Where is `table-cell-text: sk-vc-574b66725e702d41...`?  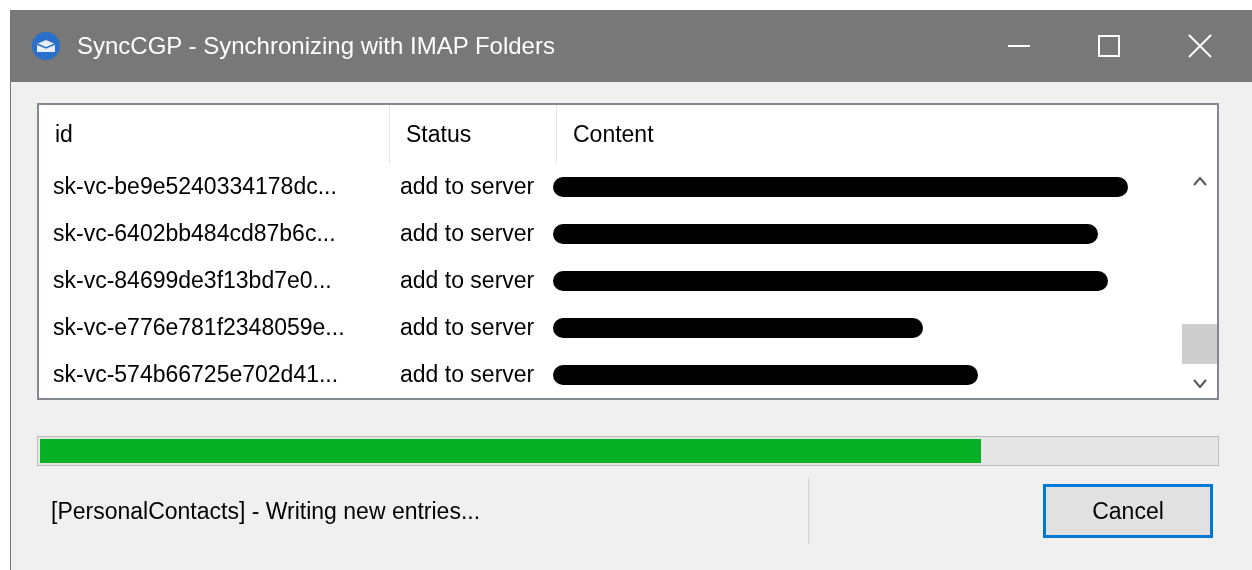
table-cell-text: sk-vc-574b66725e702d41... is located at coordinates (196, 374).